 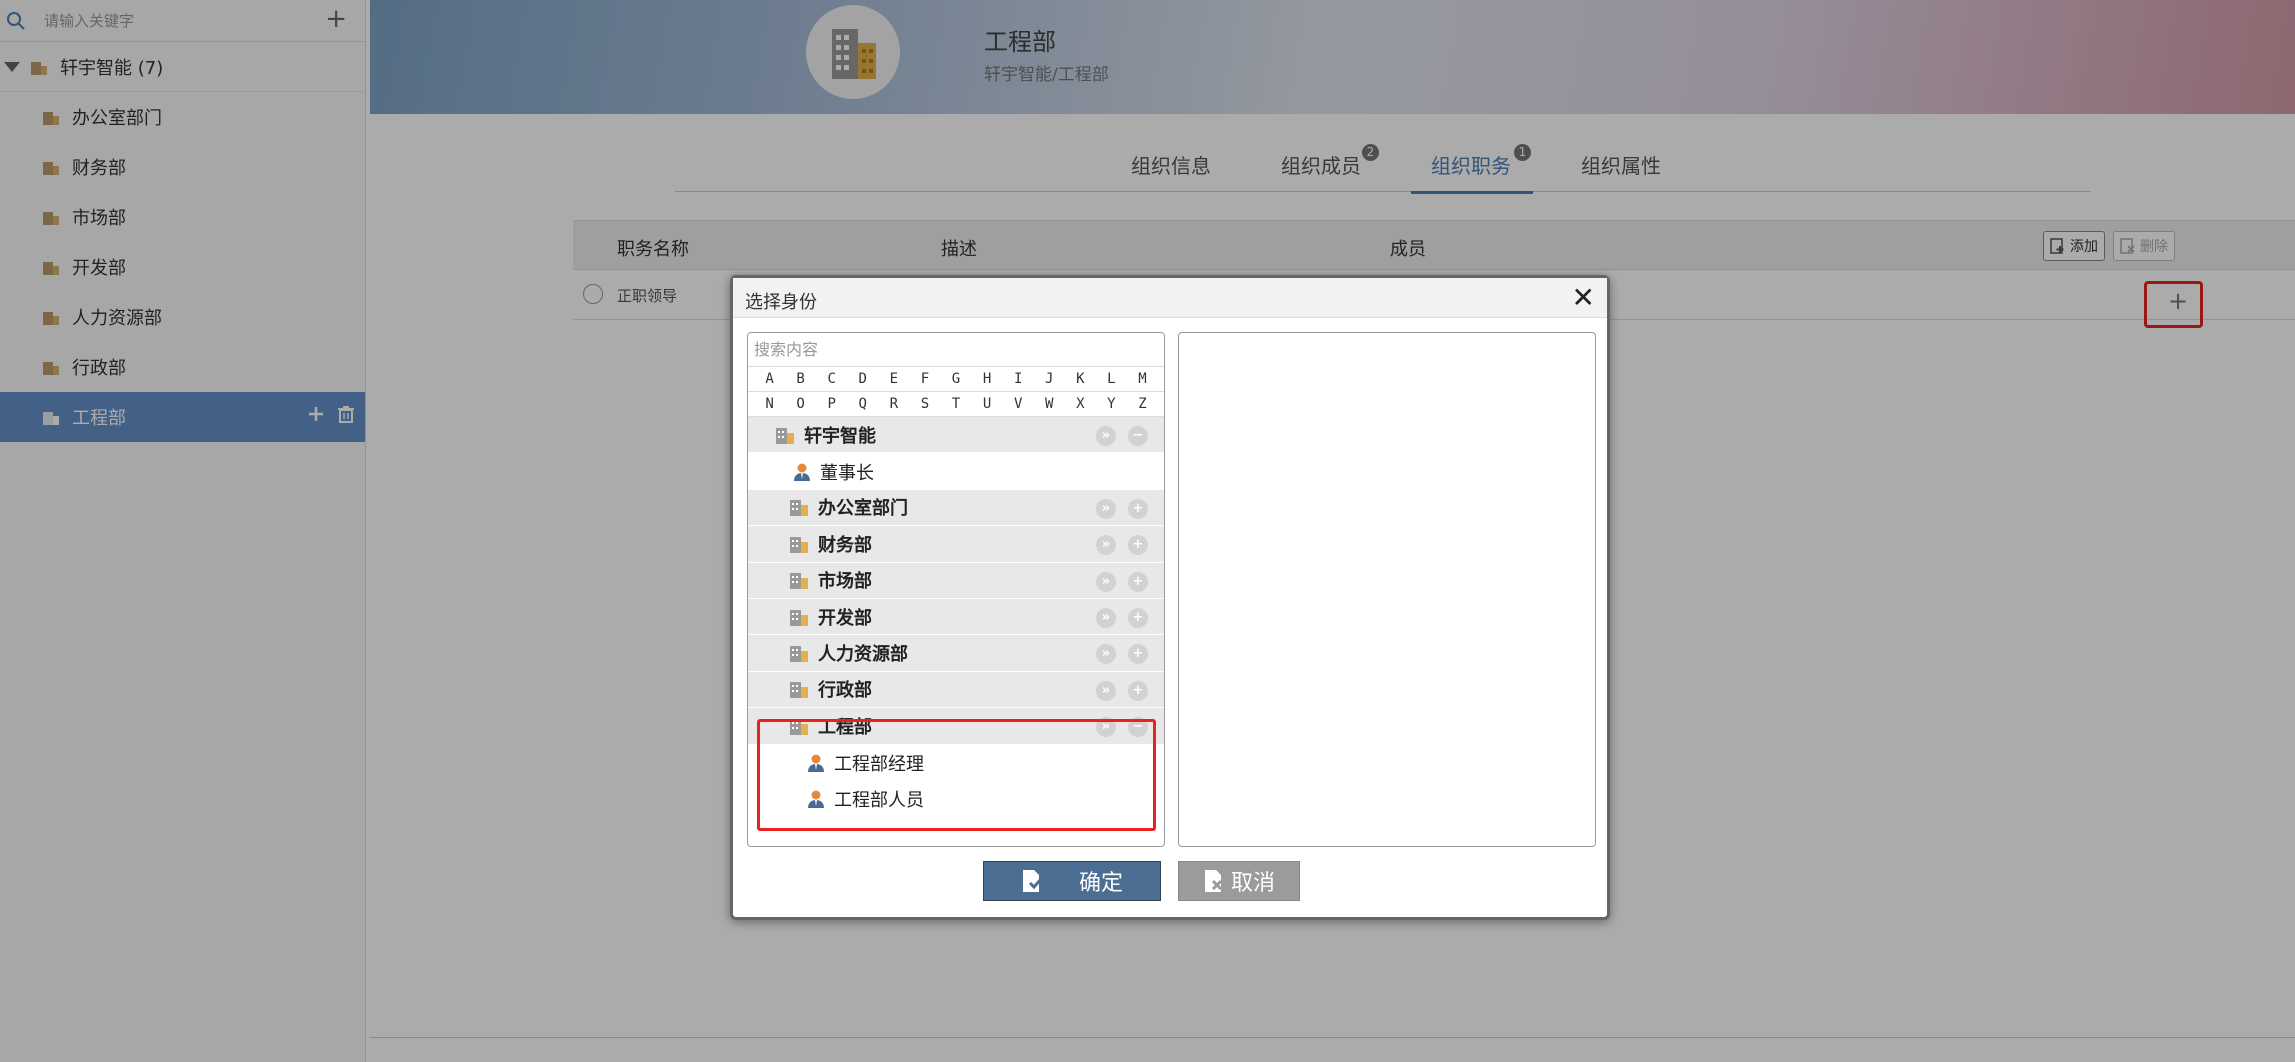 I want to click on alpha-letter: T, so click(x=955, y=404).